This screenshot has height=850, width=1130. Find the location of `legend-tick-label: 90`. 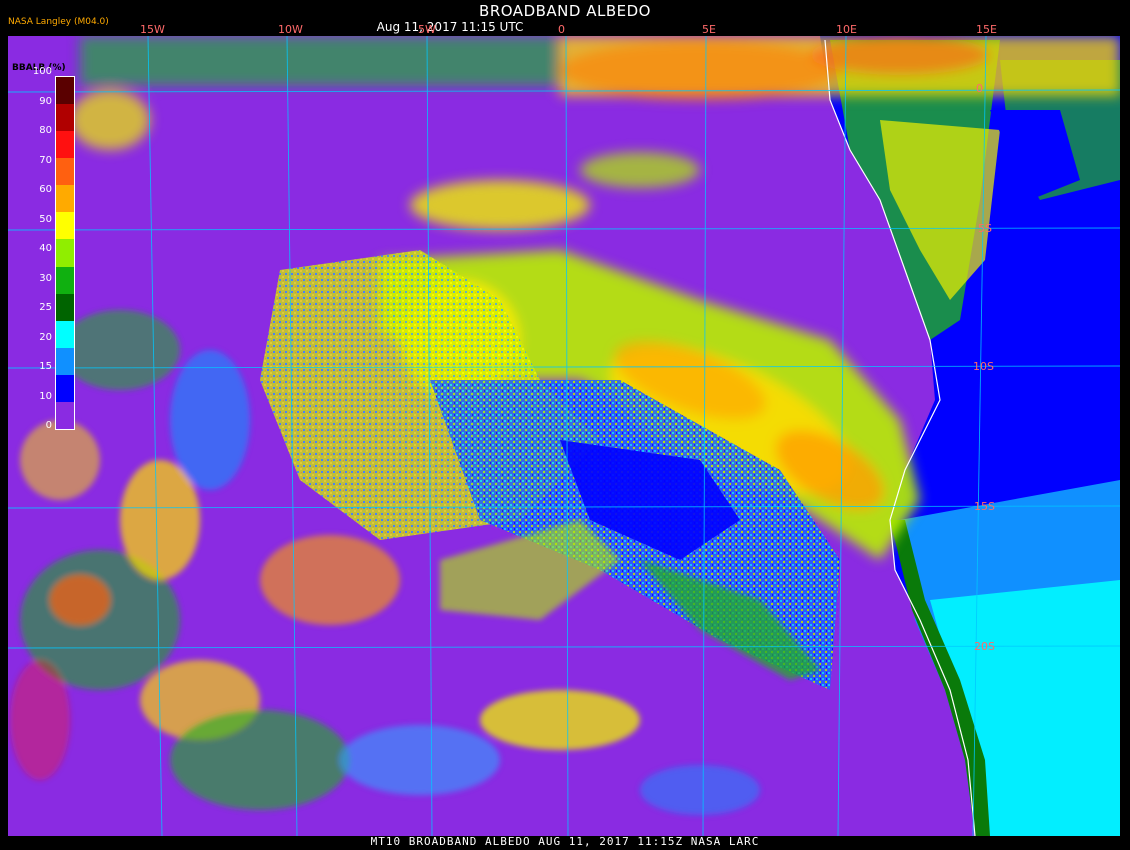

legend-tick-label: 90 is located at coordinates (45, 101).